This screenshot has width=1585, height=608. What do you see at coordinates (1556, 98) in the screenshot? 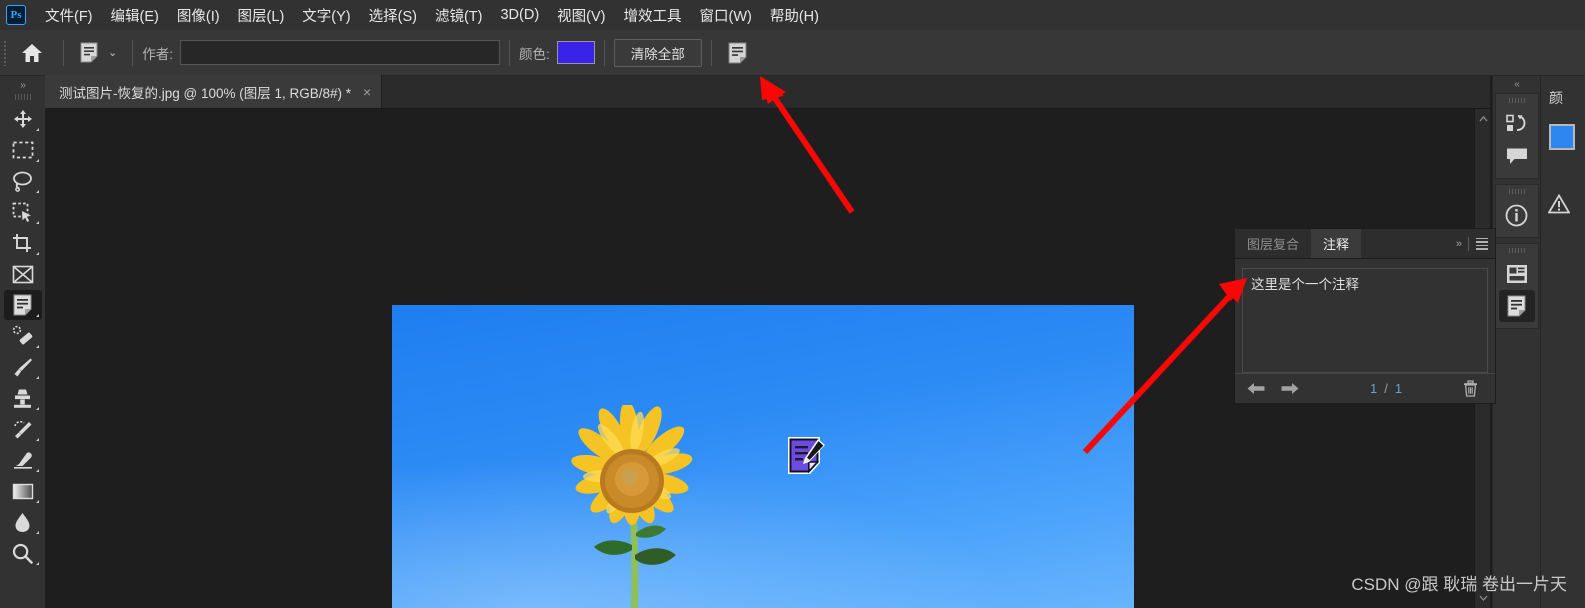
I see `color-panel-label: 颜` at bounding box center [1556, 98].